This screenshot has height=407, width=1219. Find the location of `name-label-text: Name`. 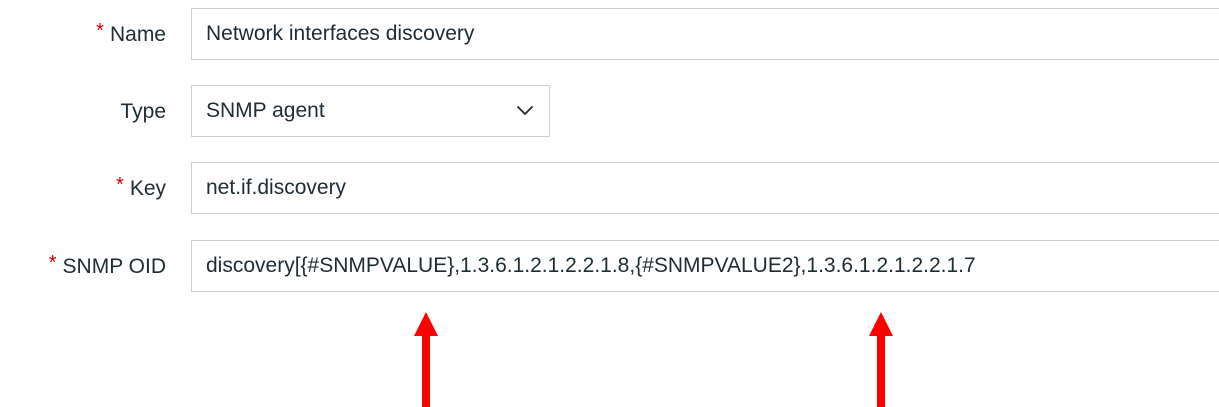

name-label-text: Name is located at coordinates (137, 34).